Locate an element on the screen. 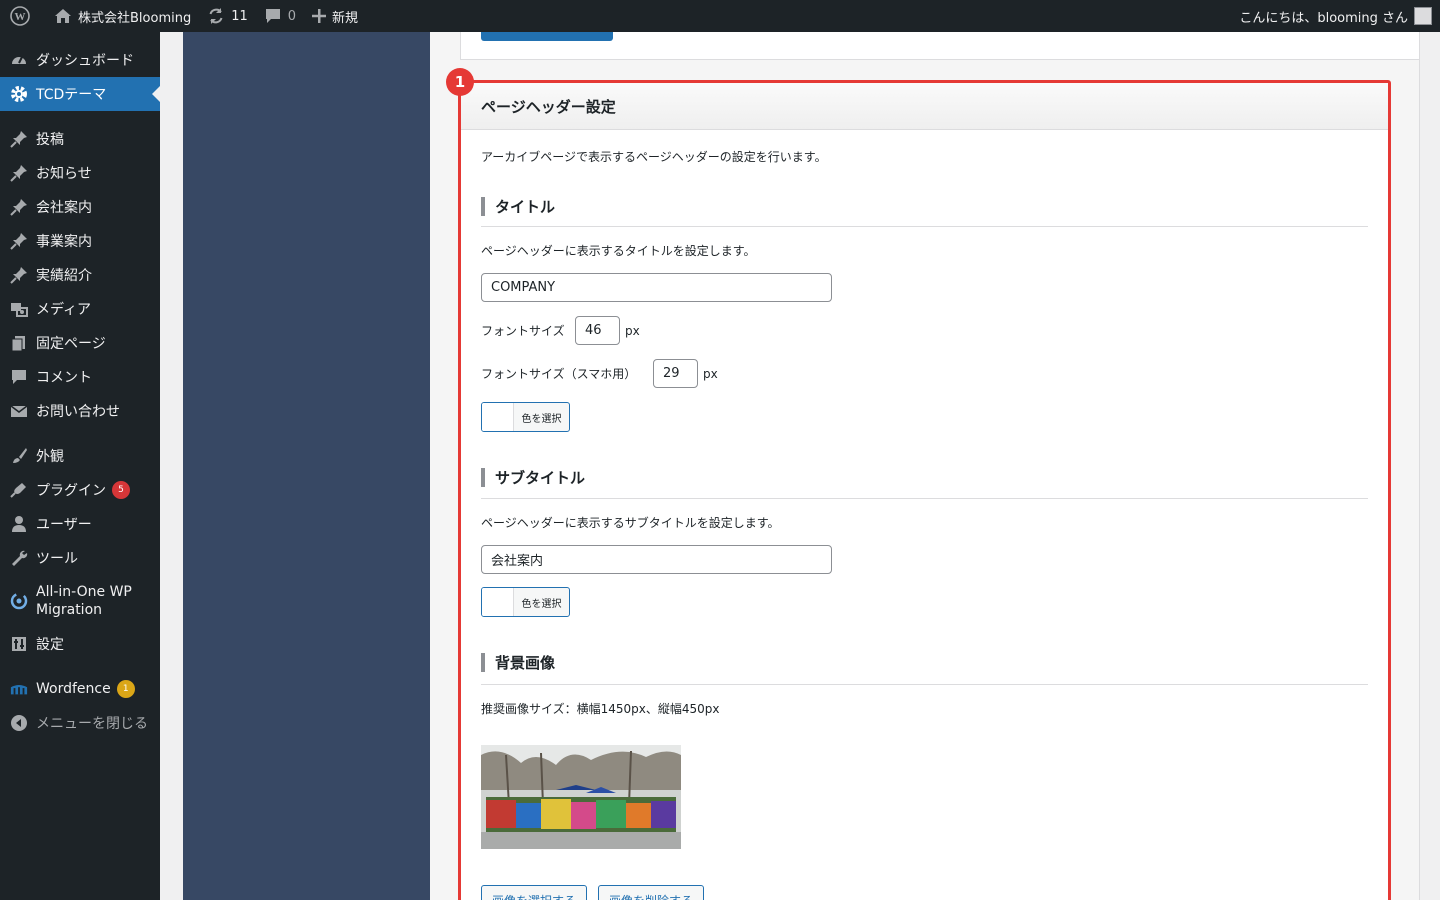  menu-label: お問い合わせ is located at coordinates (78, 412).